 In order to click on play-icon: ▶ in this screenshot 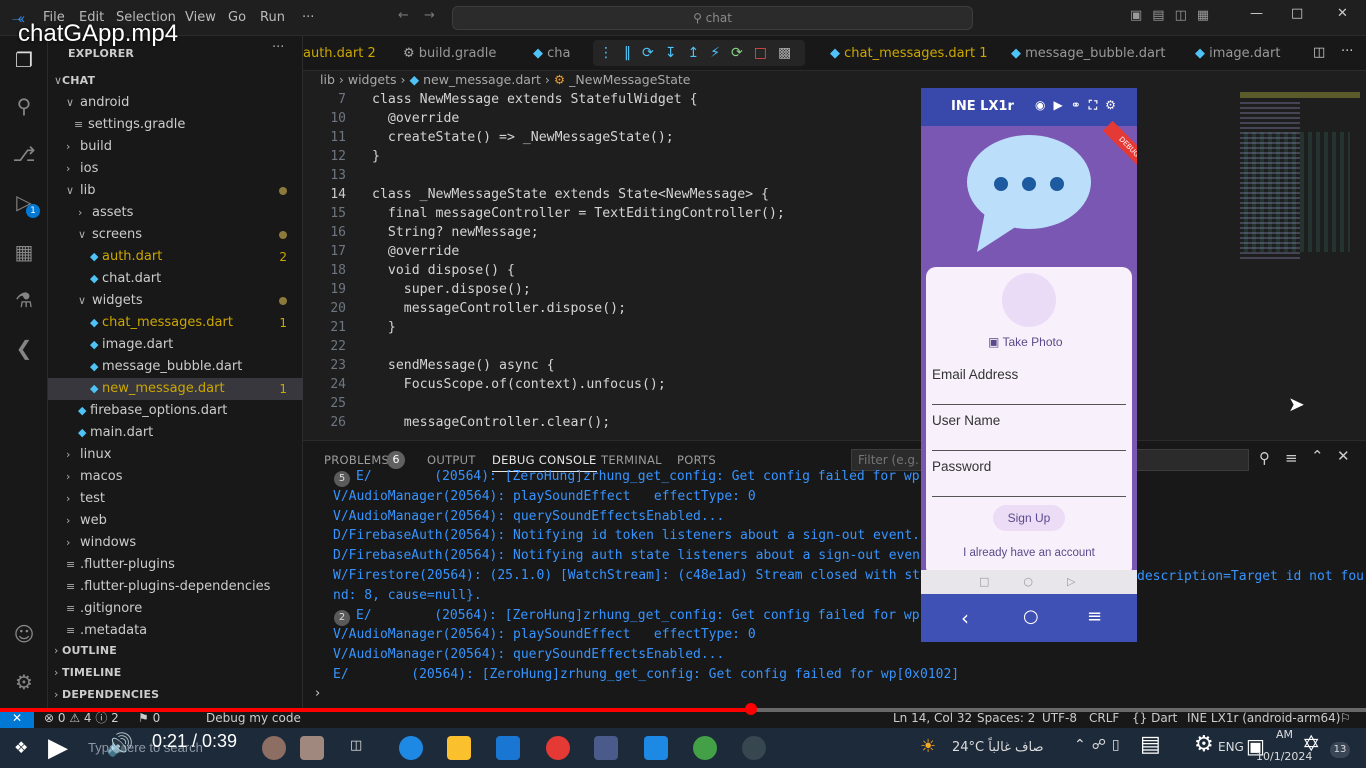, I will do `click(58, 747)`.